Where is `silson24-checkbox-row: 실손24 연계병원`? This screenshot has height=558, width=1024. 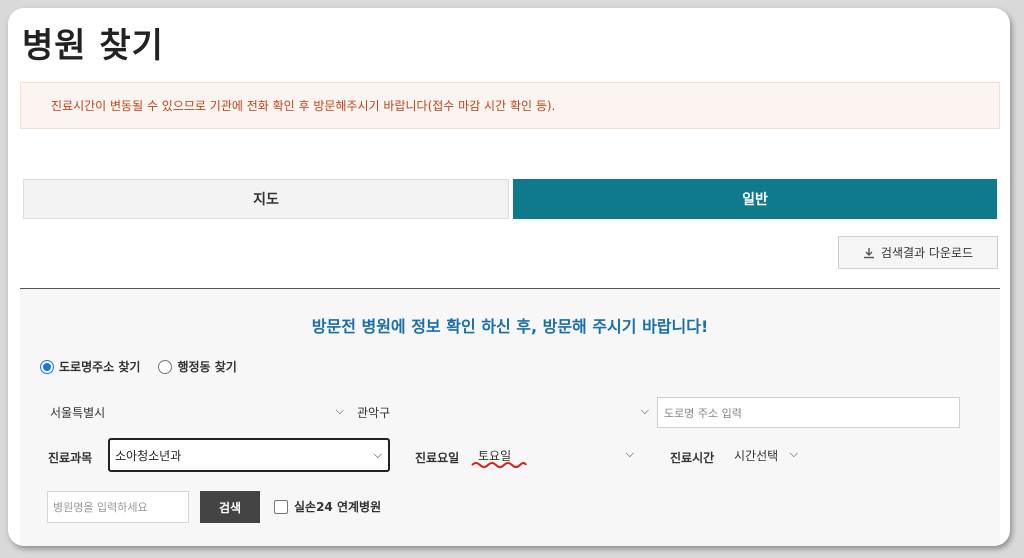
silson24-checkbox-row: 실손24 연계병원 is located at coordinates (327, 506).